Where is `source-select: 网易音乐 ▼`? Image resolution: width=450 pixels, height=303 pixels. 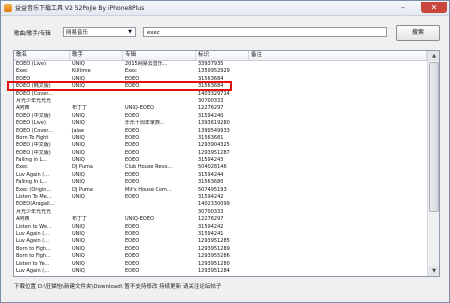
source-select: 网易音乐 ▼ is located at coordinates (99, 32).